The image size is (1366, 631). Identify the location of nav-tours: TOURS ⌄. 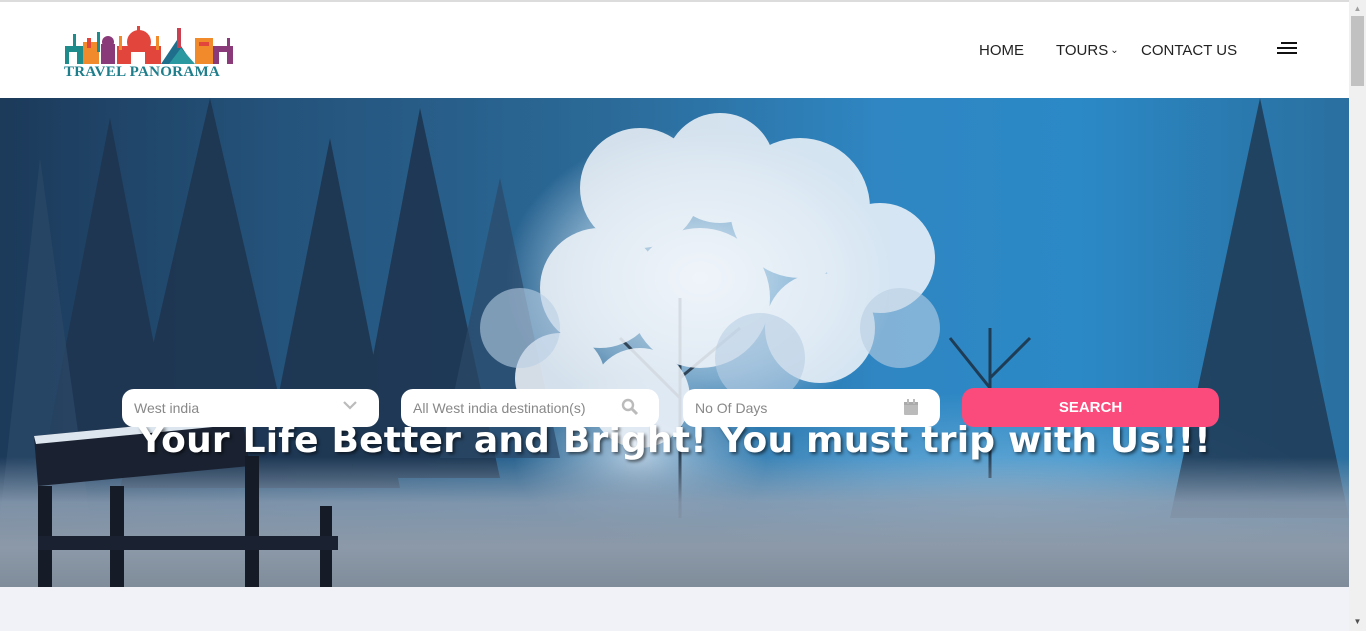
(1087, 50).